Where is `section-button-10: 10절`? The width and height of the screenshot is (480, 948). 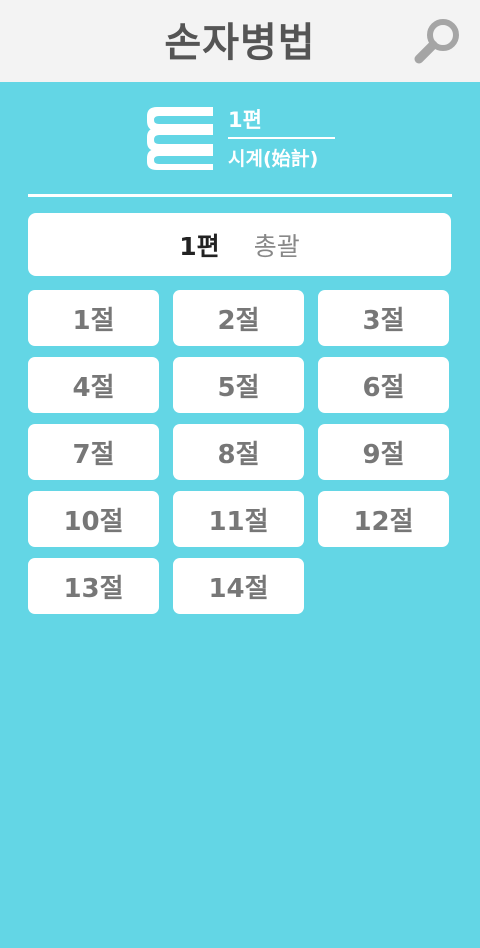 section-button-10: 10절 is located at coordinates (93, 519).